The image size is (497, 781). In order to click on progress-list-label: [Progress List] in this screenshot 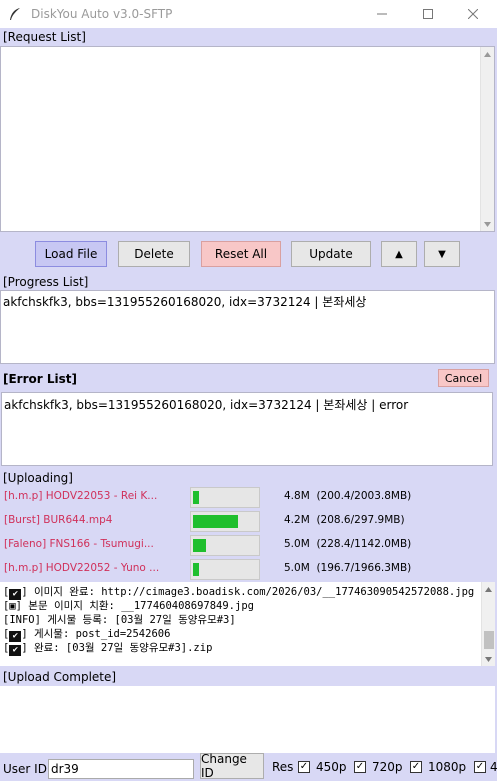, I will do `click(46, 282)`.